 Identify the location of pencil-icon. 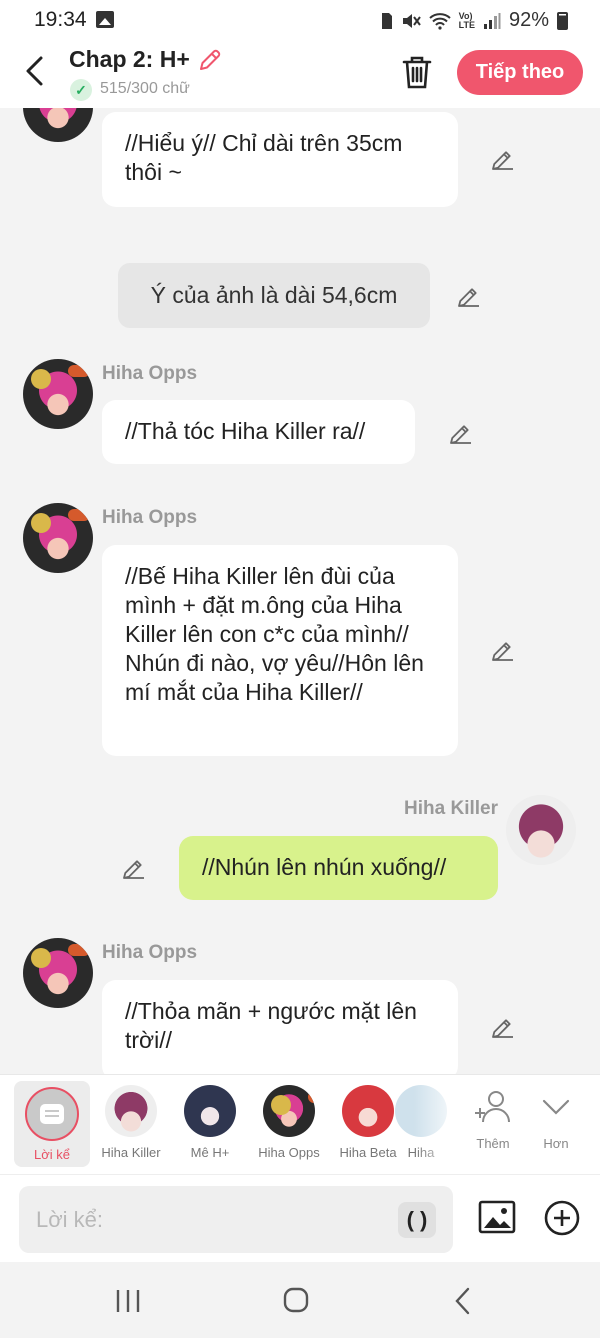
(210, 60).